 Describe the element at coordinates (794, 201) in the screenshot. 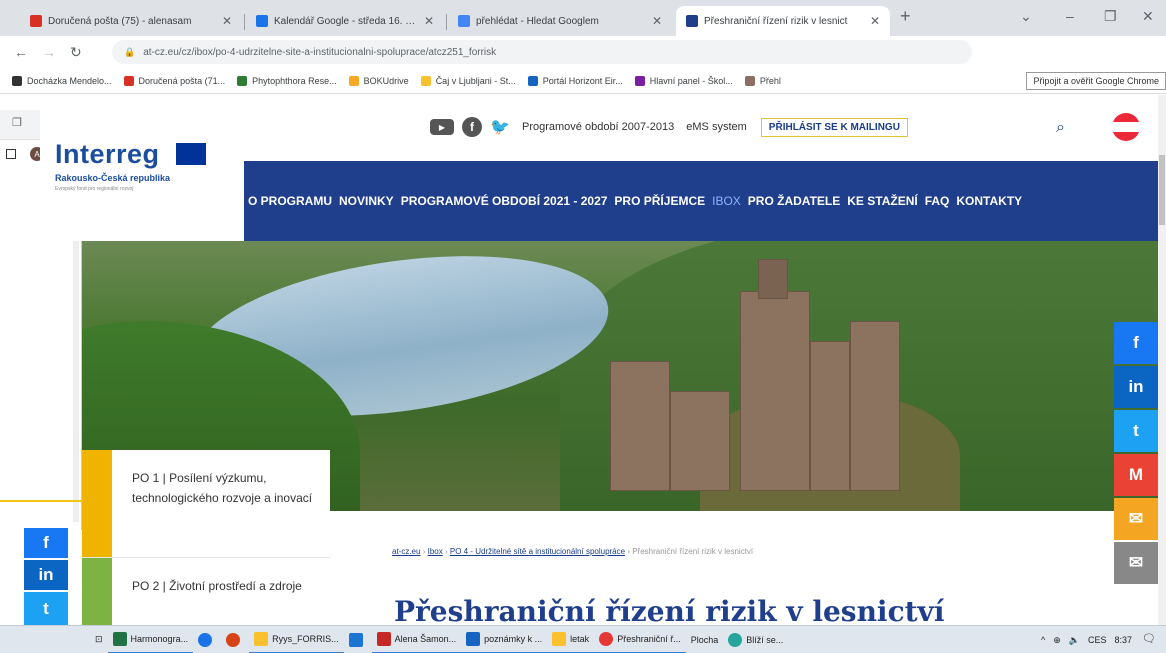

I see `nav-pro-zadatele: PRO ŽADATELE` at that location.